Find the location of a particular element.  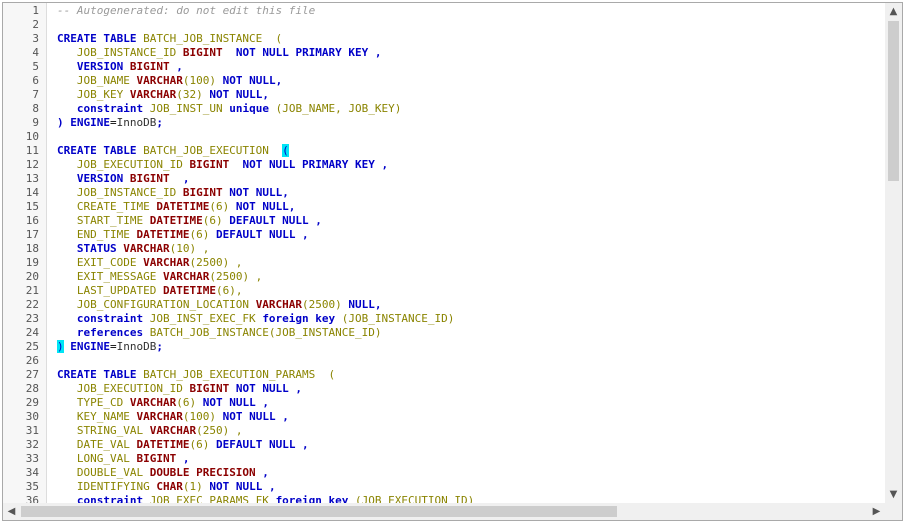

code-token-keyword: unique is located at coordinates (249, 108).